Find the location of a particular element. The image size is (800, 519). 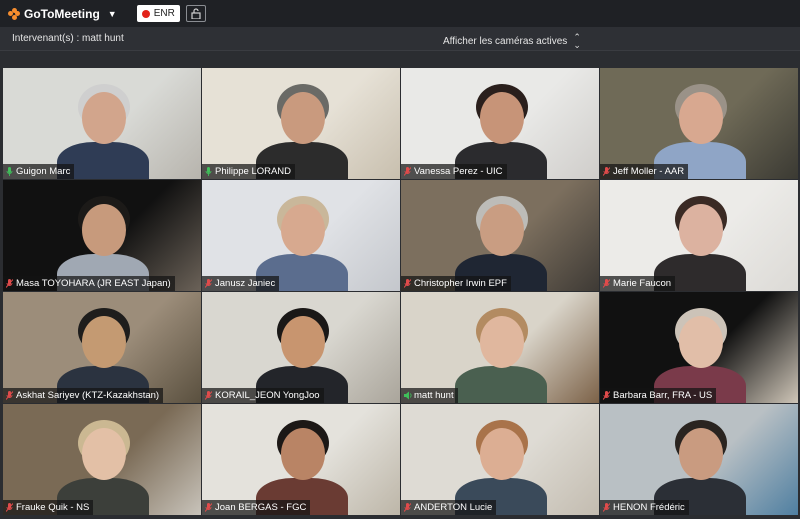

top-bar: GoToMeeting ▼ ENR is located at coordinates (400, 13).